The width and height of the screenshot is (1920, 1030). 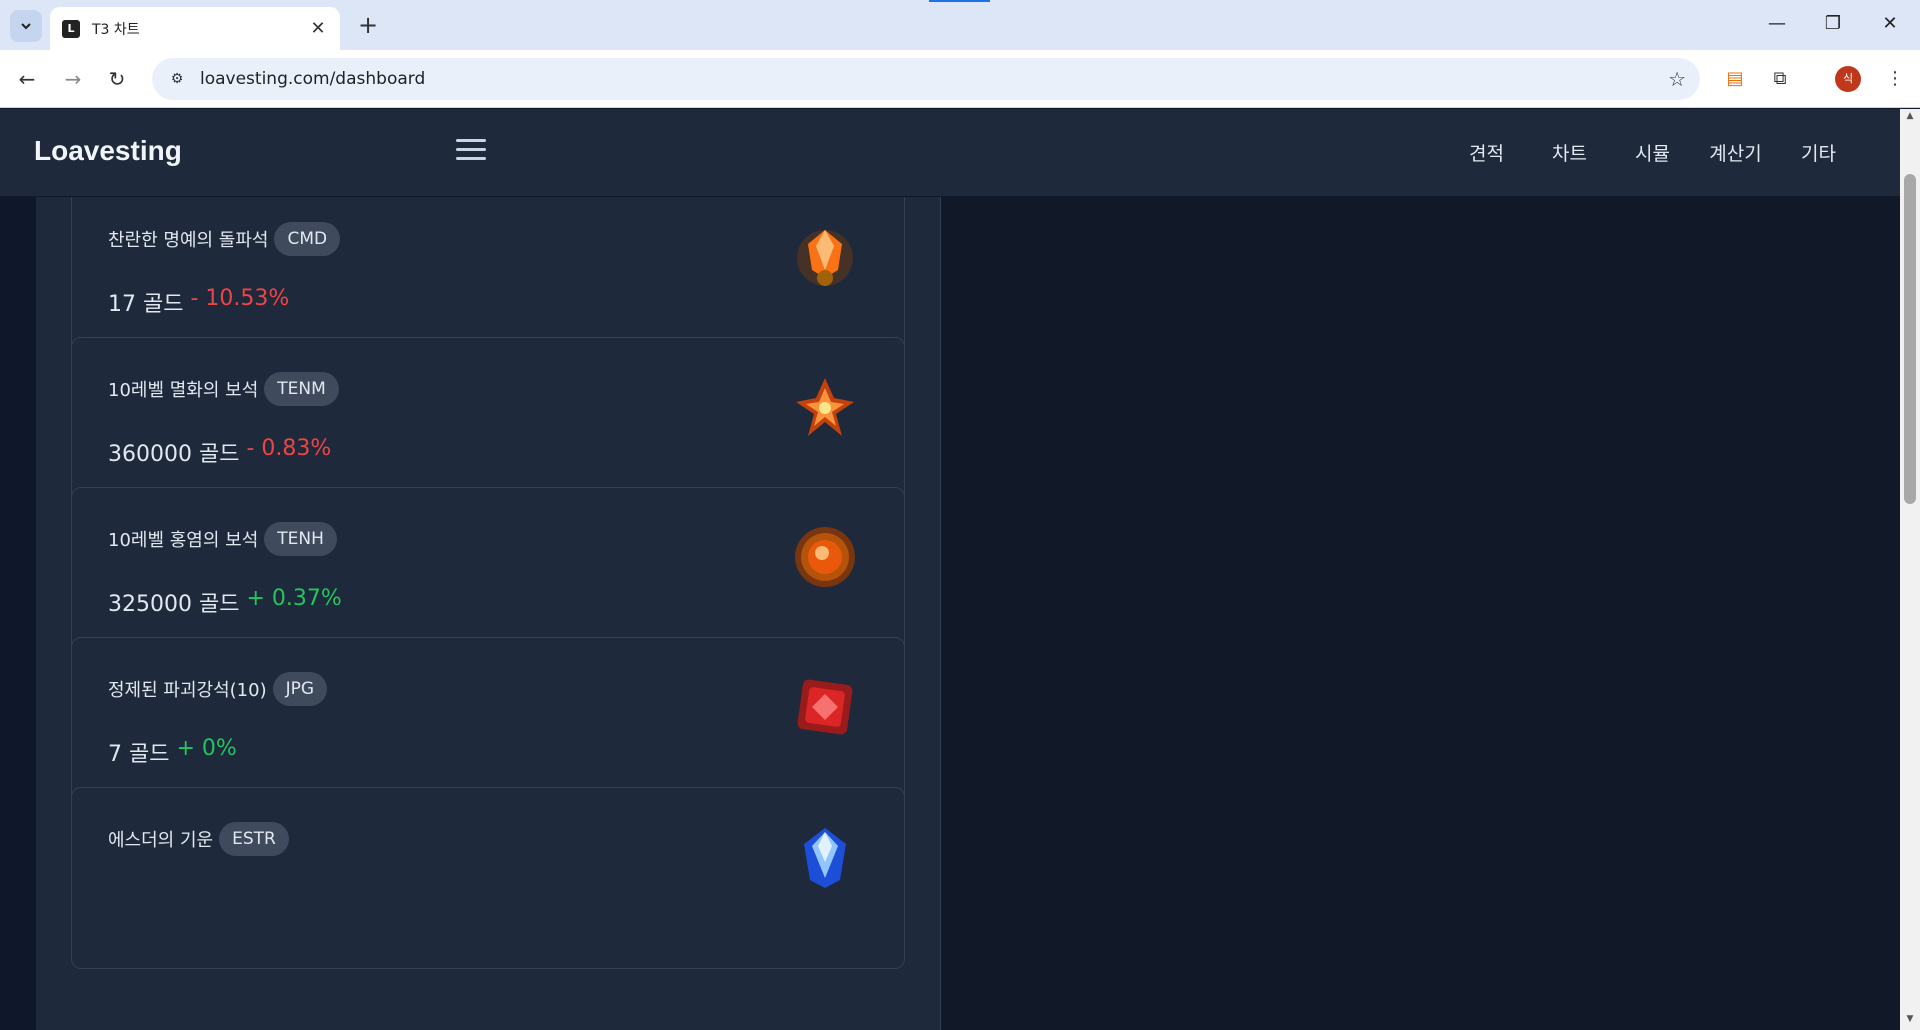 I want to click on nav-item-sim: 시뮬, so click(x=1652, y=152).